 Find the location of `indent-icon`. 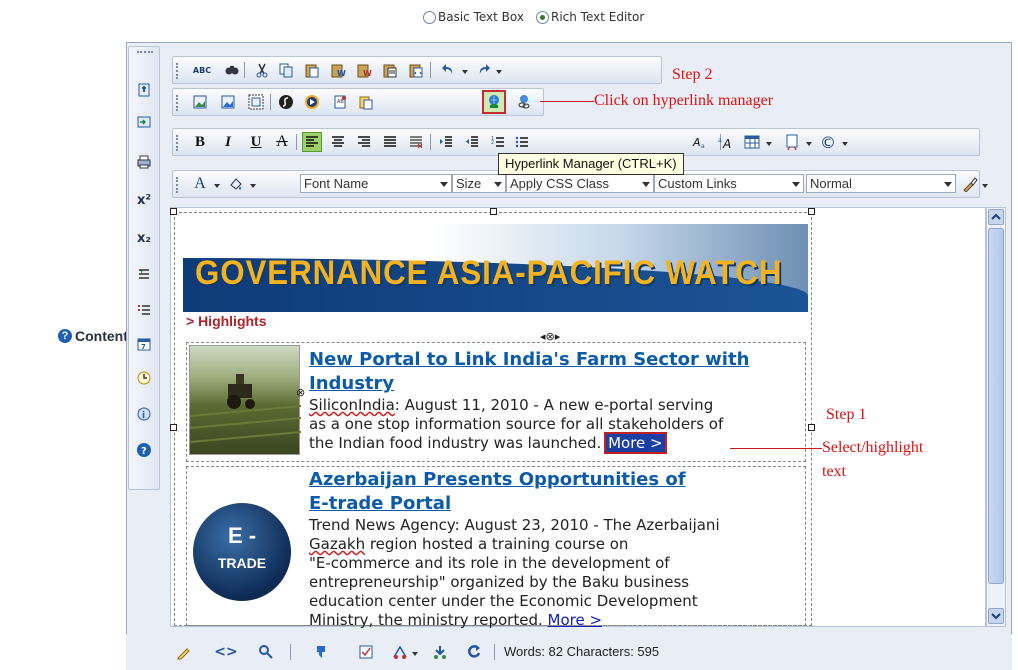

indent-icon is located at coordinates (446, 142).